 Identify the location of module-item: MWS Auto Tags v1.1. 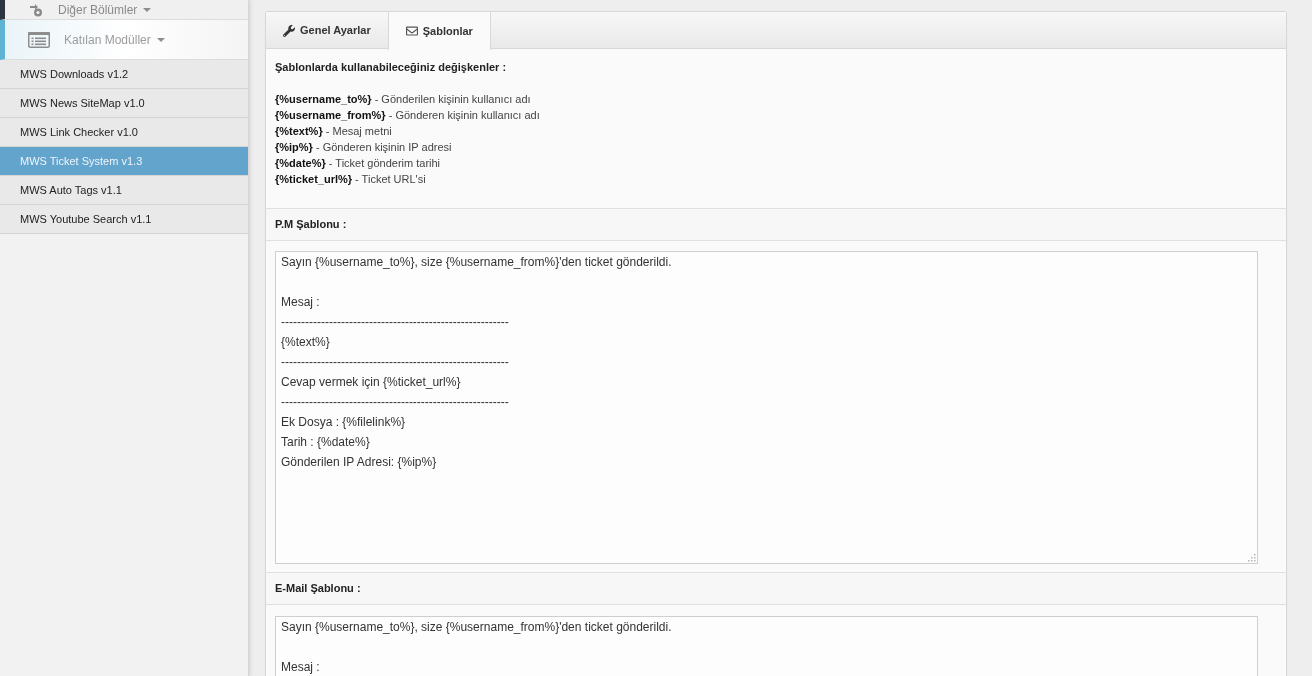
(124, 190).